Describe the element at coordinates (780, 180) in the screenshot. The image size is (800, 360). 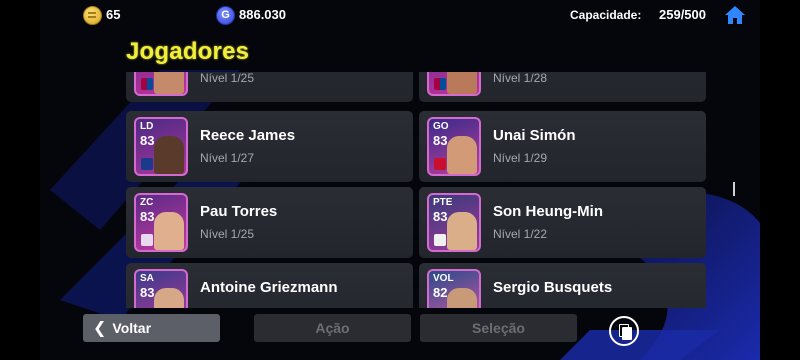
I see `right-letterbox` at that location.